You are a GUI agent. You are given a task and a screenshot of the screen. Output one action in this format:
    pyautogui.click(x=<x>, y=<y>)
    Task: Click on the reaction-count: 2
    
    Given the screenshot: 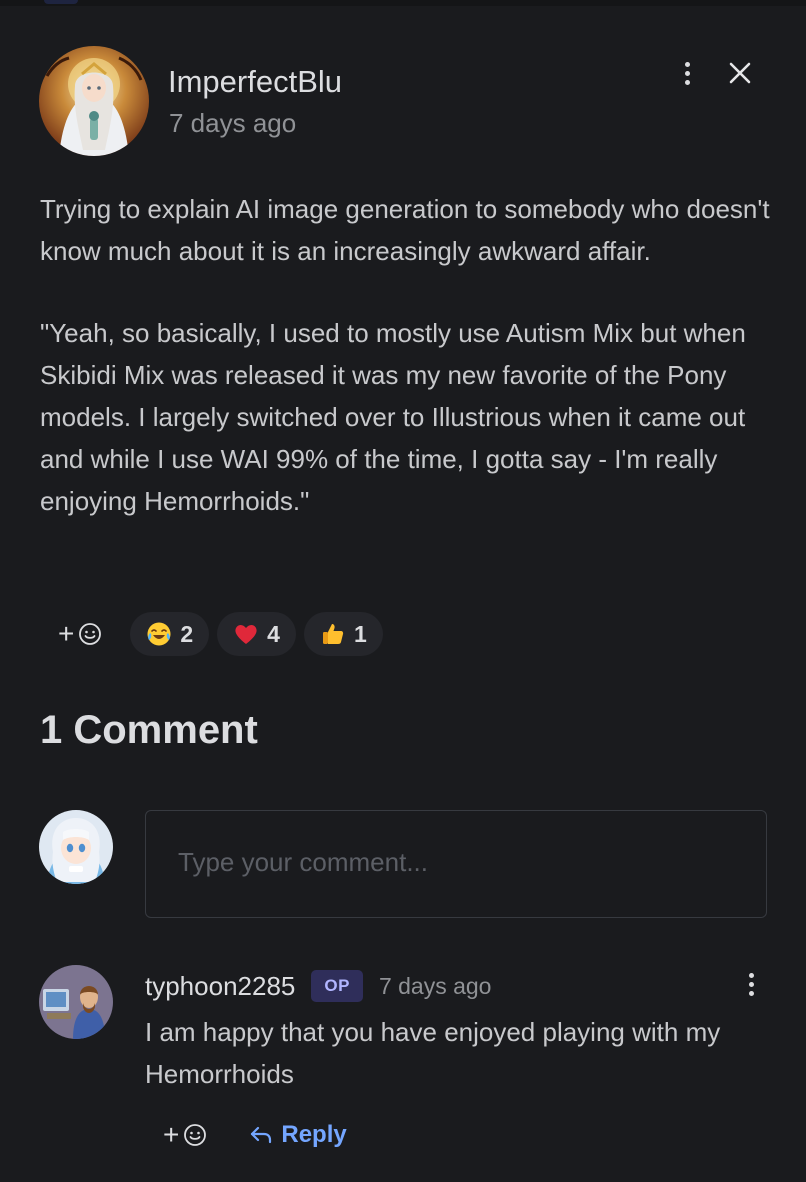 What is the action you would take?
    pyautogui.click(x=187, y=633)
    